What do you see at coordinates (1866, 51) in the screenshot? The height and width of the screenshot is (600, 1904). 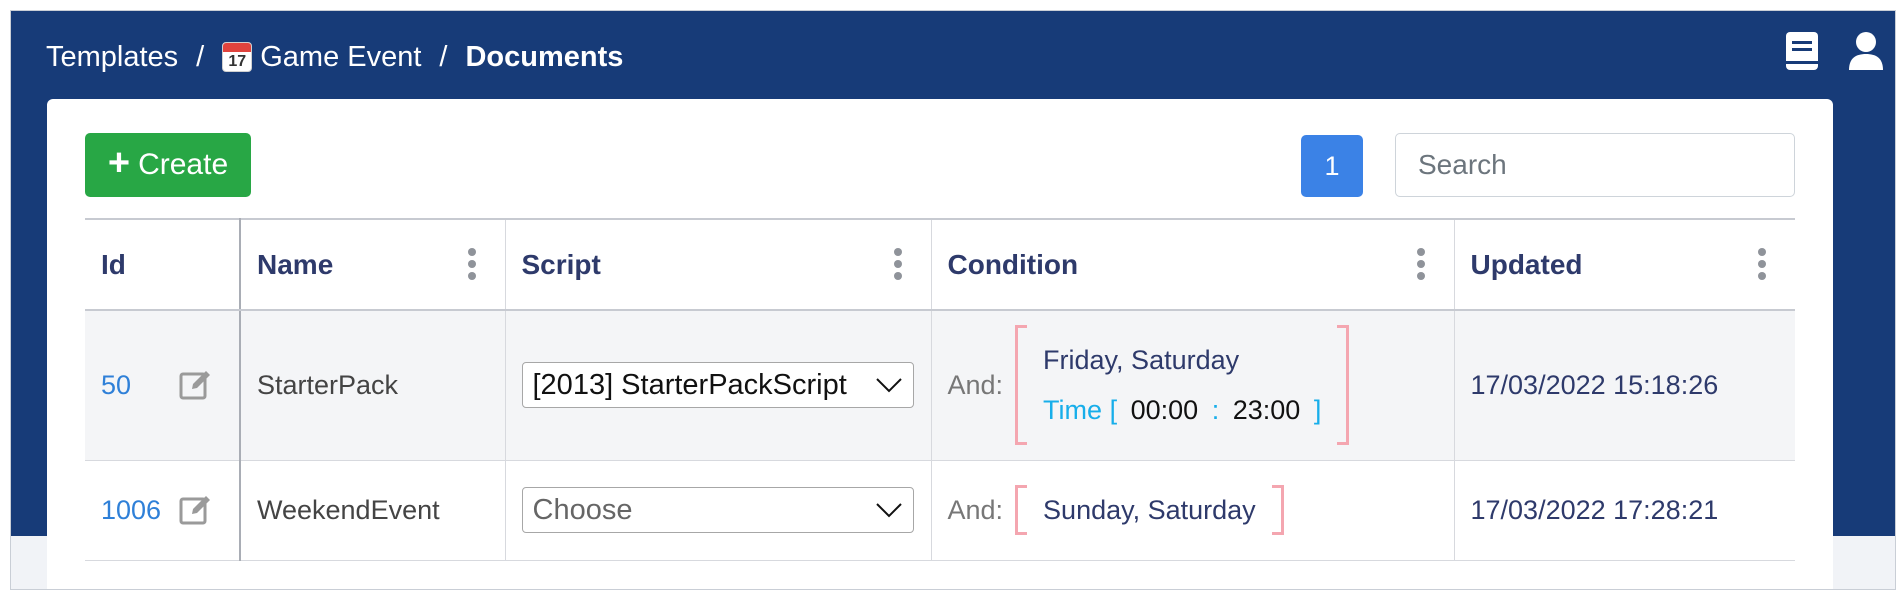 I see `user-icon` at bounding box center [1866, 51].